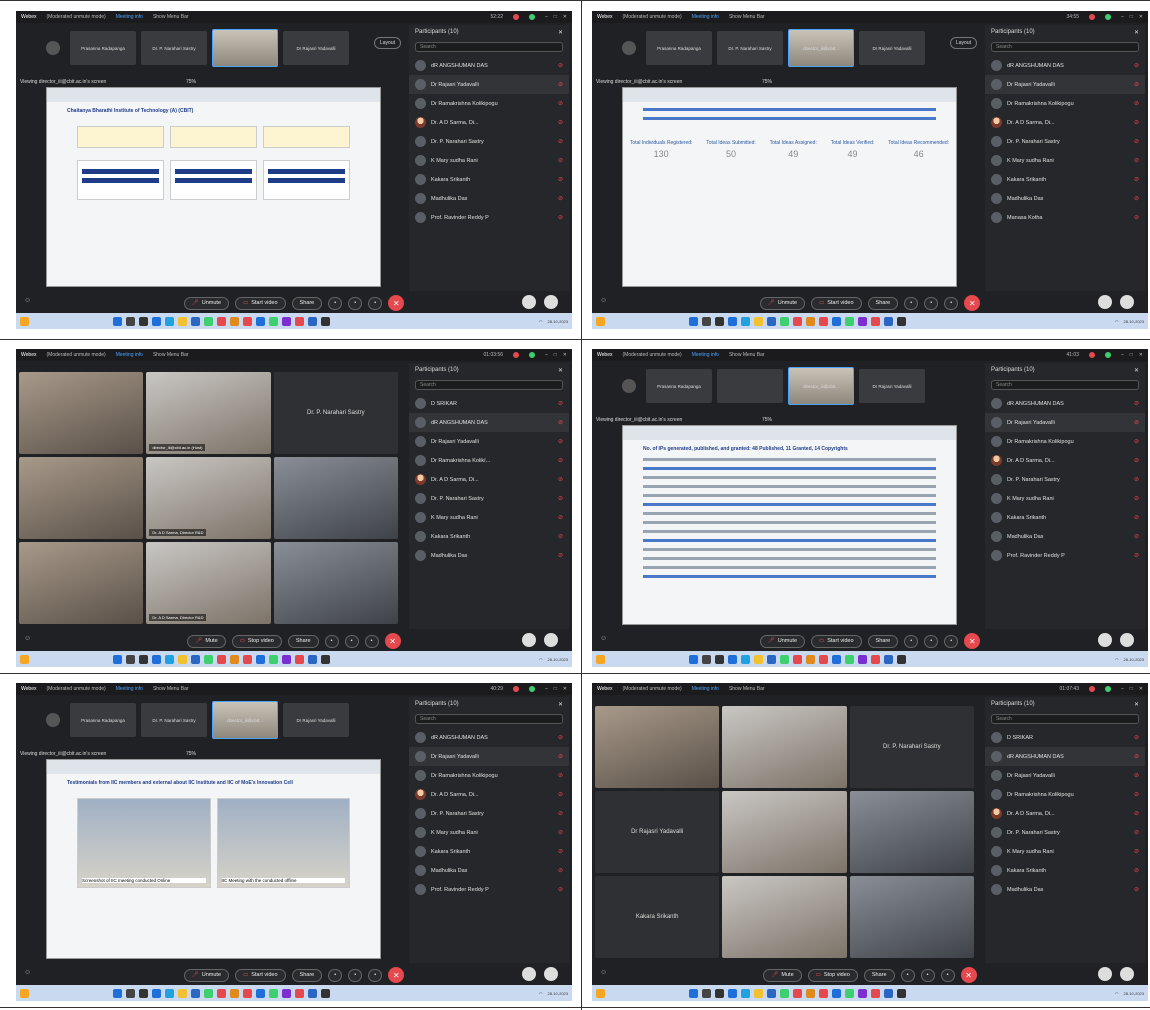 This screenshot has height=1010, width=1150. Describe the element at coordinates (1122, 355) in the screenshot. I see `minimize-icon: –` at that location.